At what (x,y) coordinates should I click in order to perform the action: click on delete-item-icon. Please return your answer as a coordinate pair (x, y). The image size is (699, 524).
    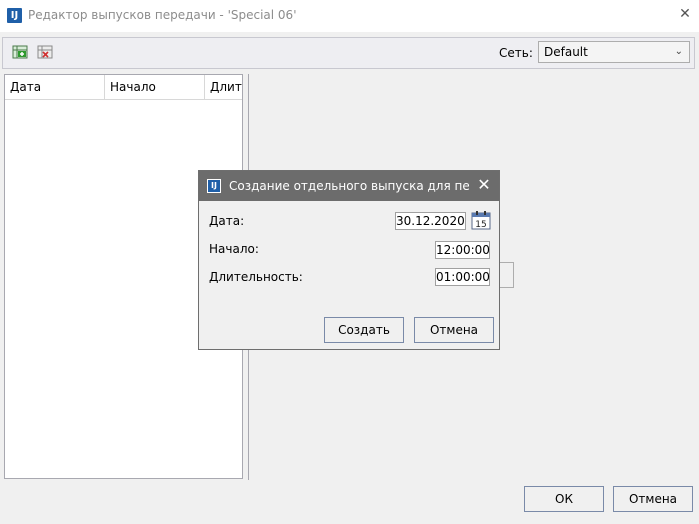
    Looking at the image, I should click on (45, 52).